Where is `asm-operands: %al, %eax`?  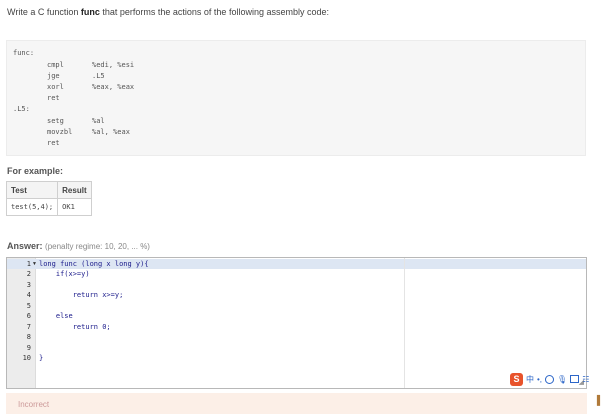 asm-operands: %al, %eax is located at coordinates (111, 132).